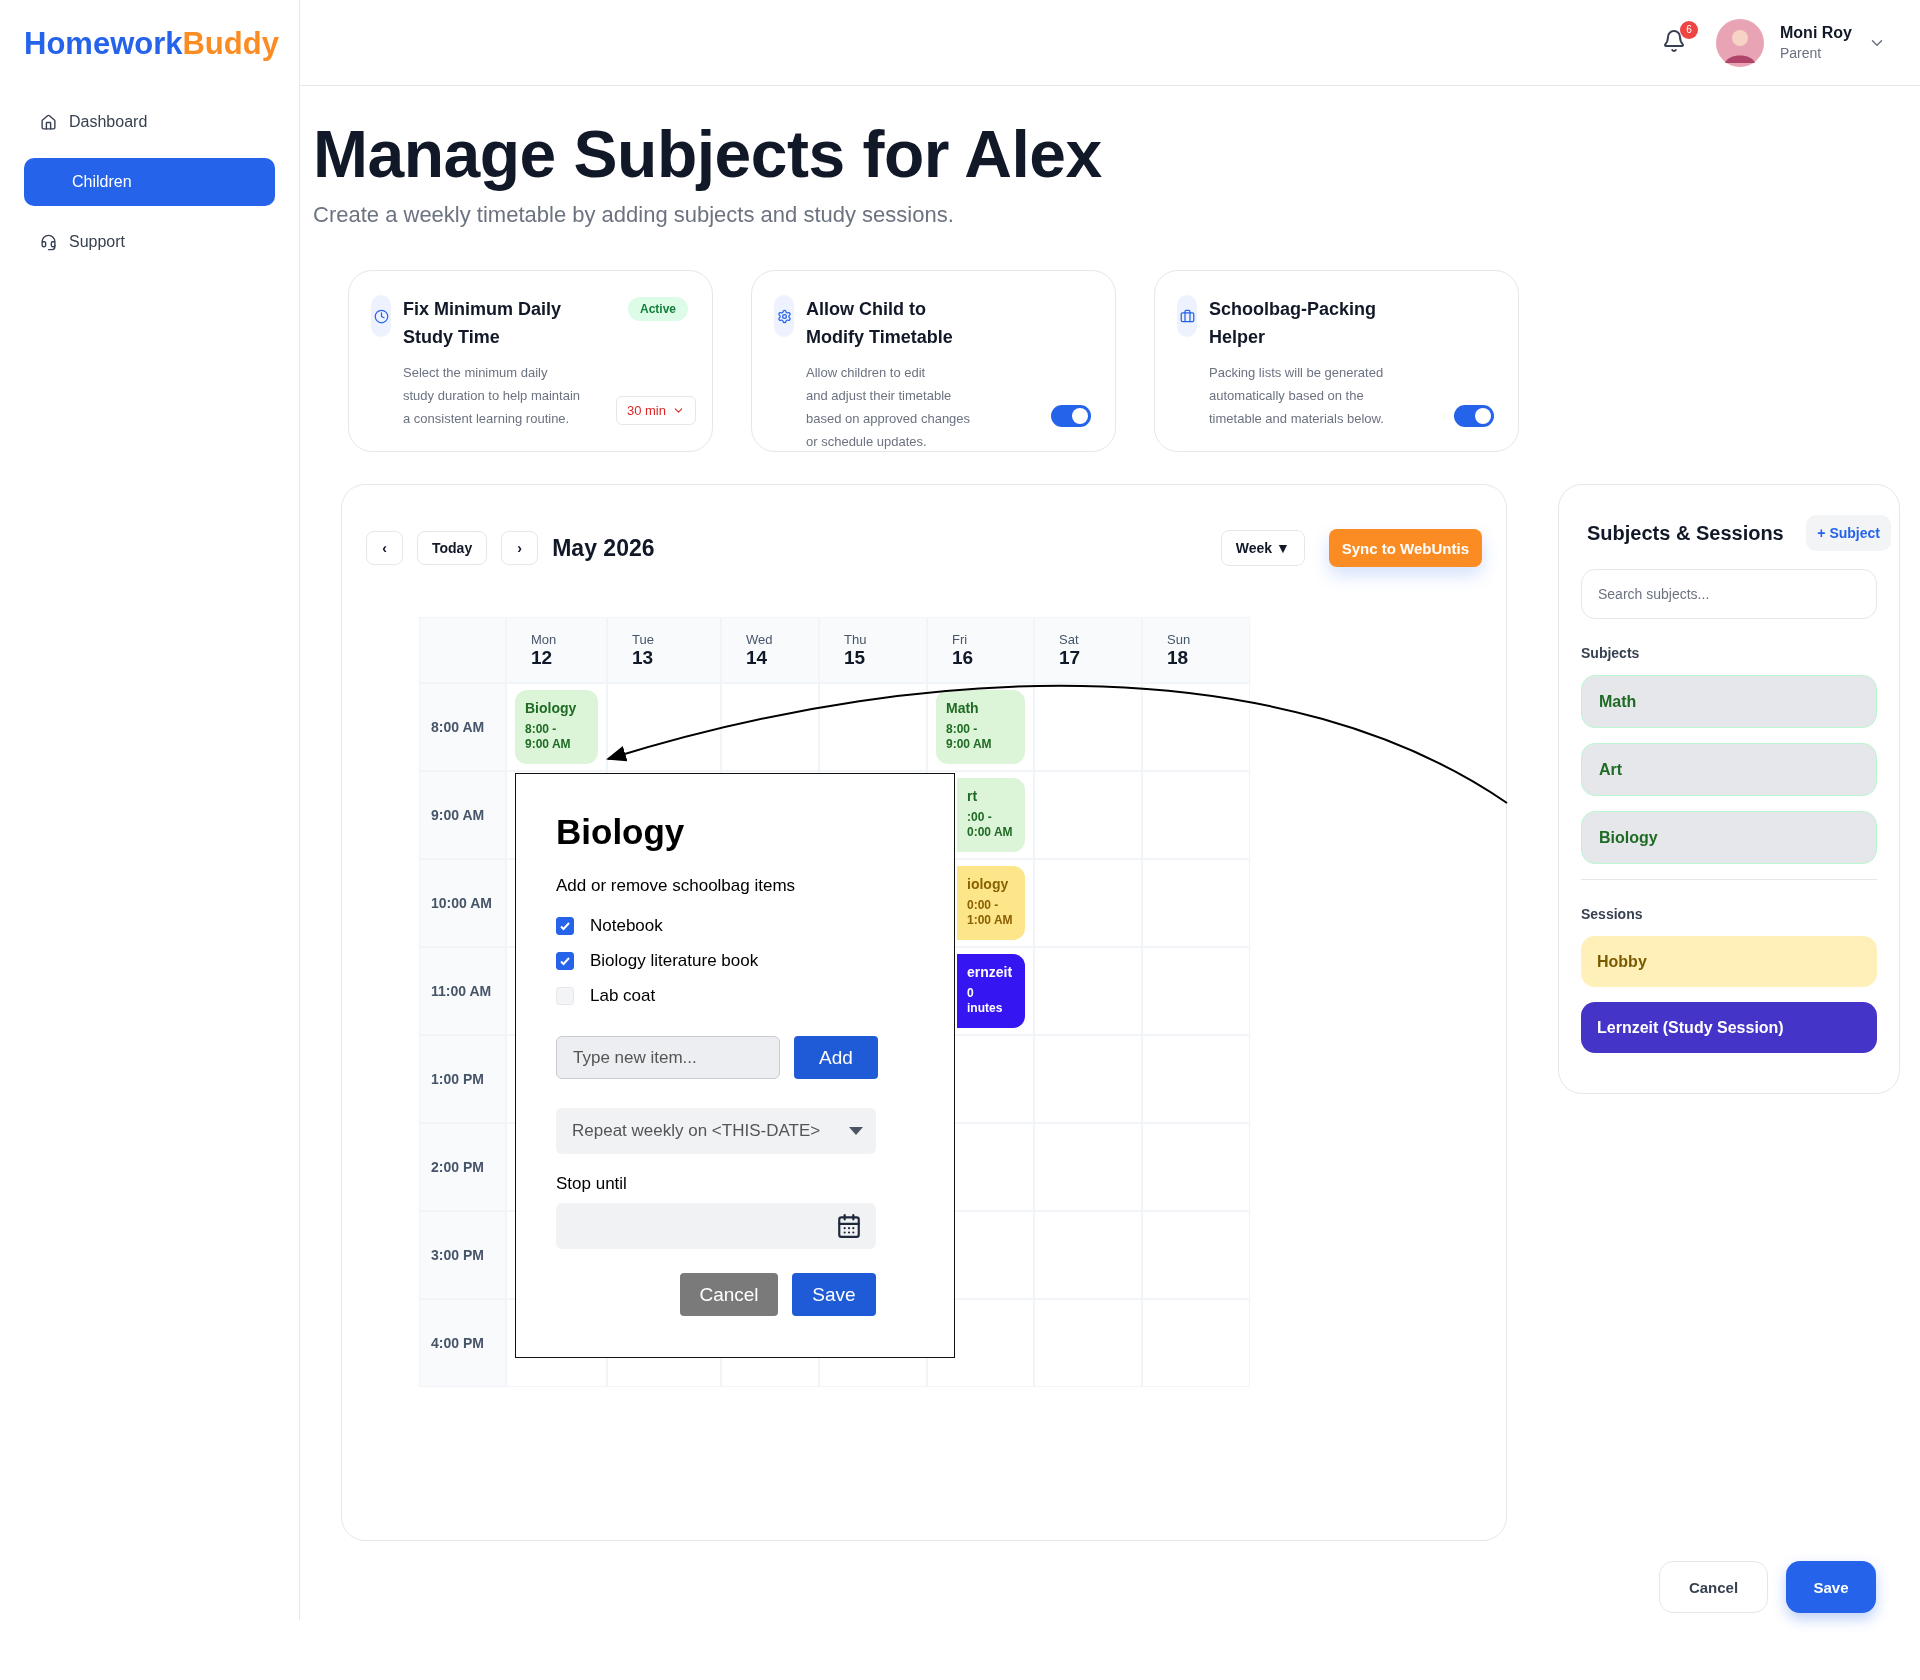 Image resolution: width=1920 pixels, height=1680 pixels. What do you see at coordinates (849, 1226) in the screenshot?
I see `calendar-icon` at bounding box center [849, 1226].